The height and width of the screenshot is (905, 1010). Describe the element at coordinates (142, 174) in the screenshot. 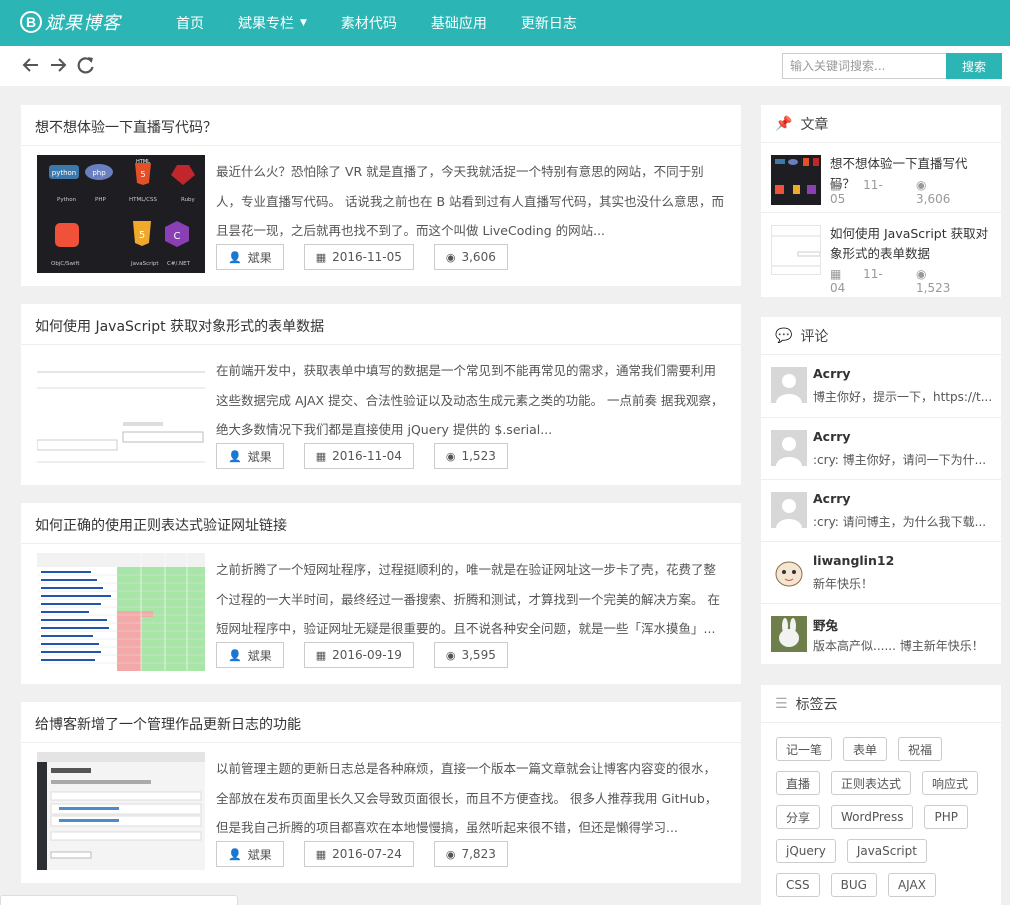

I see `svg-text: 5` at that location.